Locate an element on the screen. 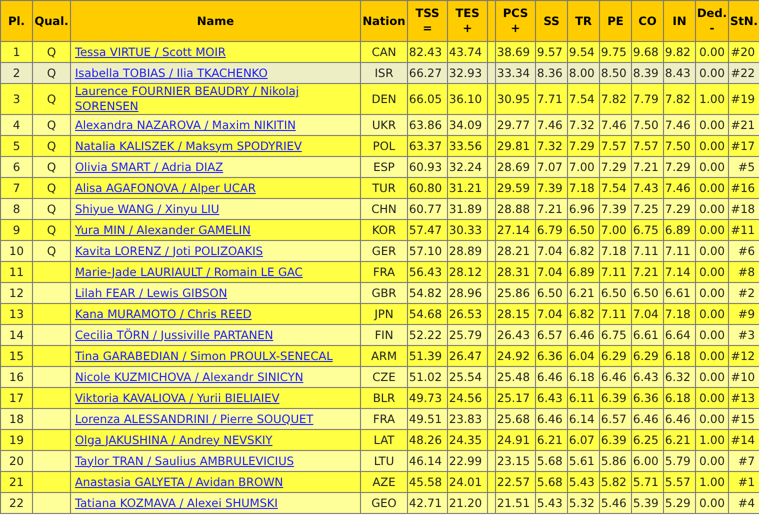 This screenshot has height=521, width=759. column-header: Qual. is located at coordinates (51, 21).